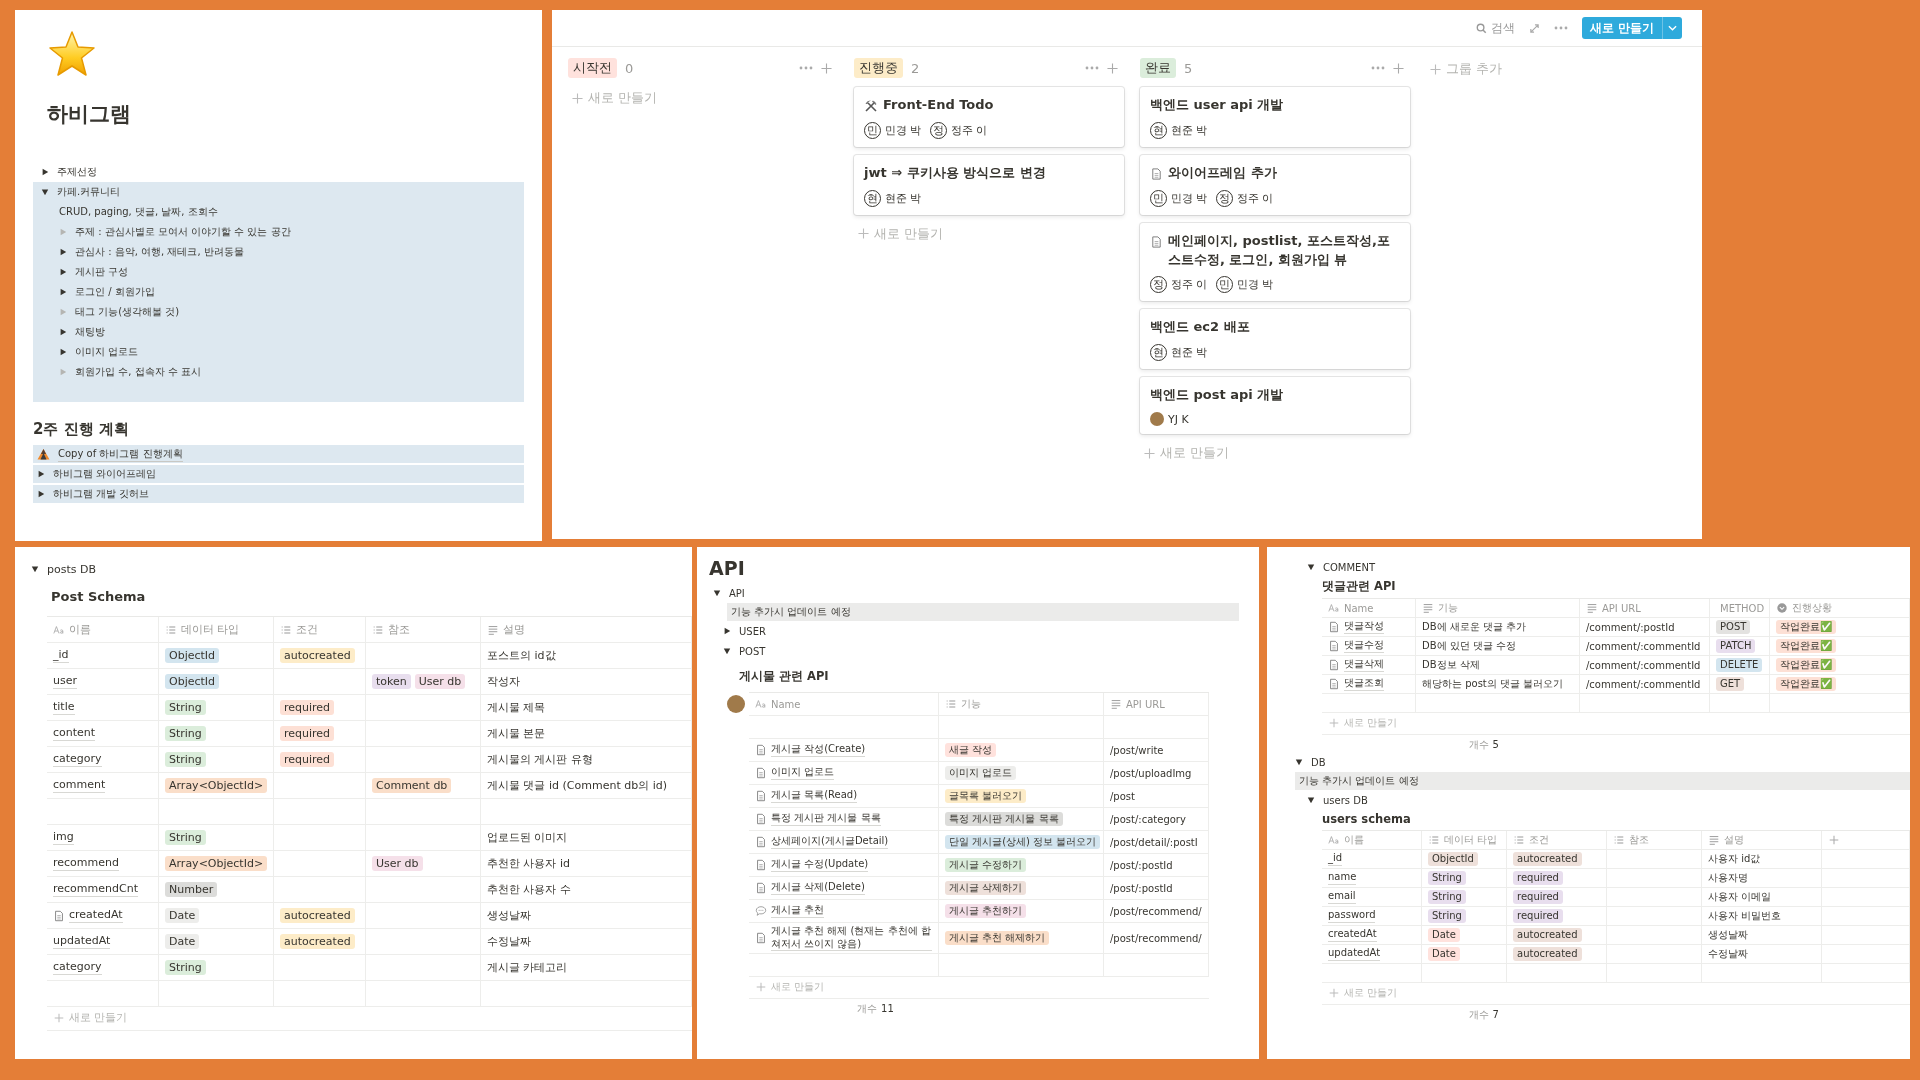  I want to click on column-header: API URL, so click(1145, 704).